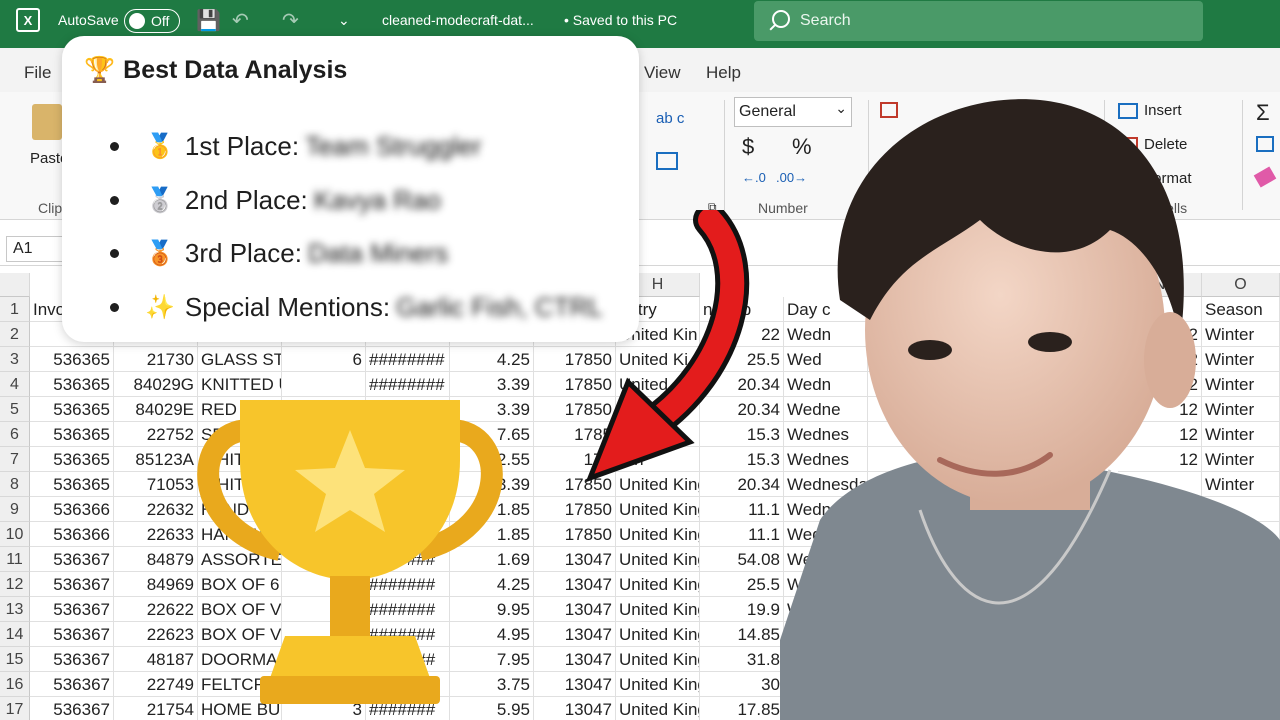 The width and height of the screenshot is (1280, 720). I want to click on redo-icon: ↷, so click(290, 20).